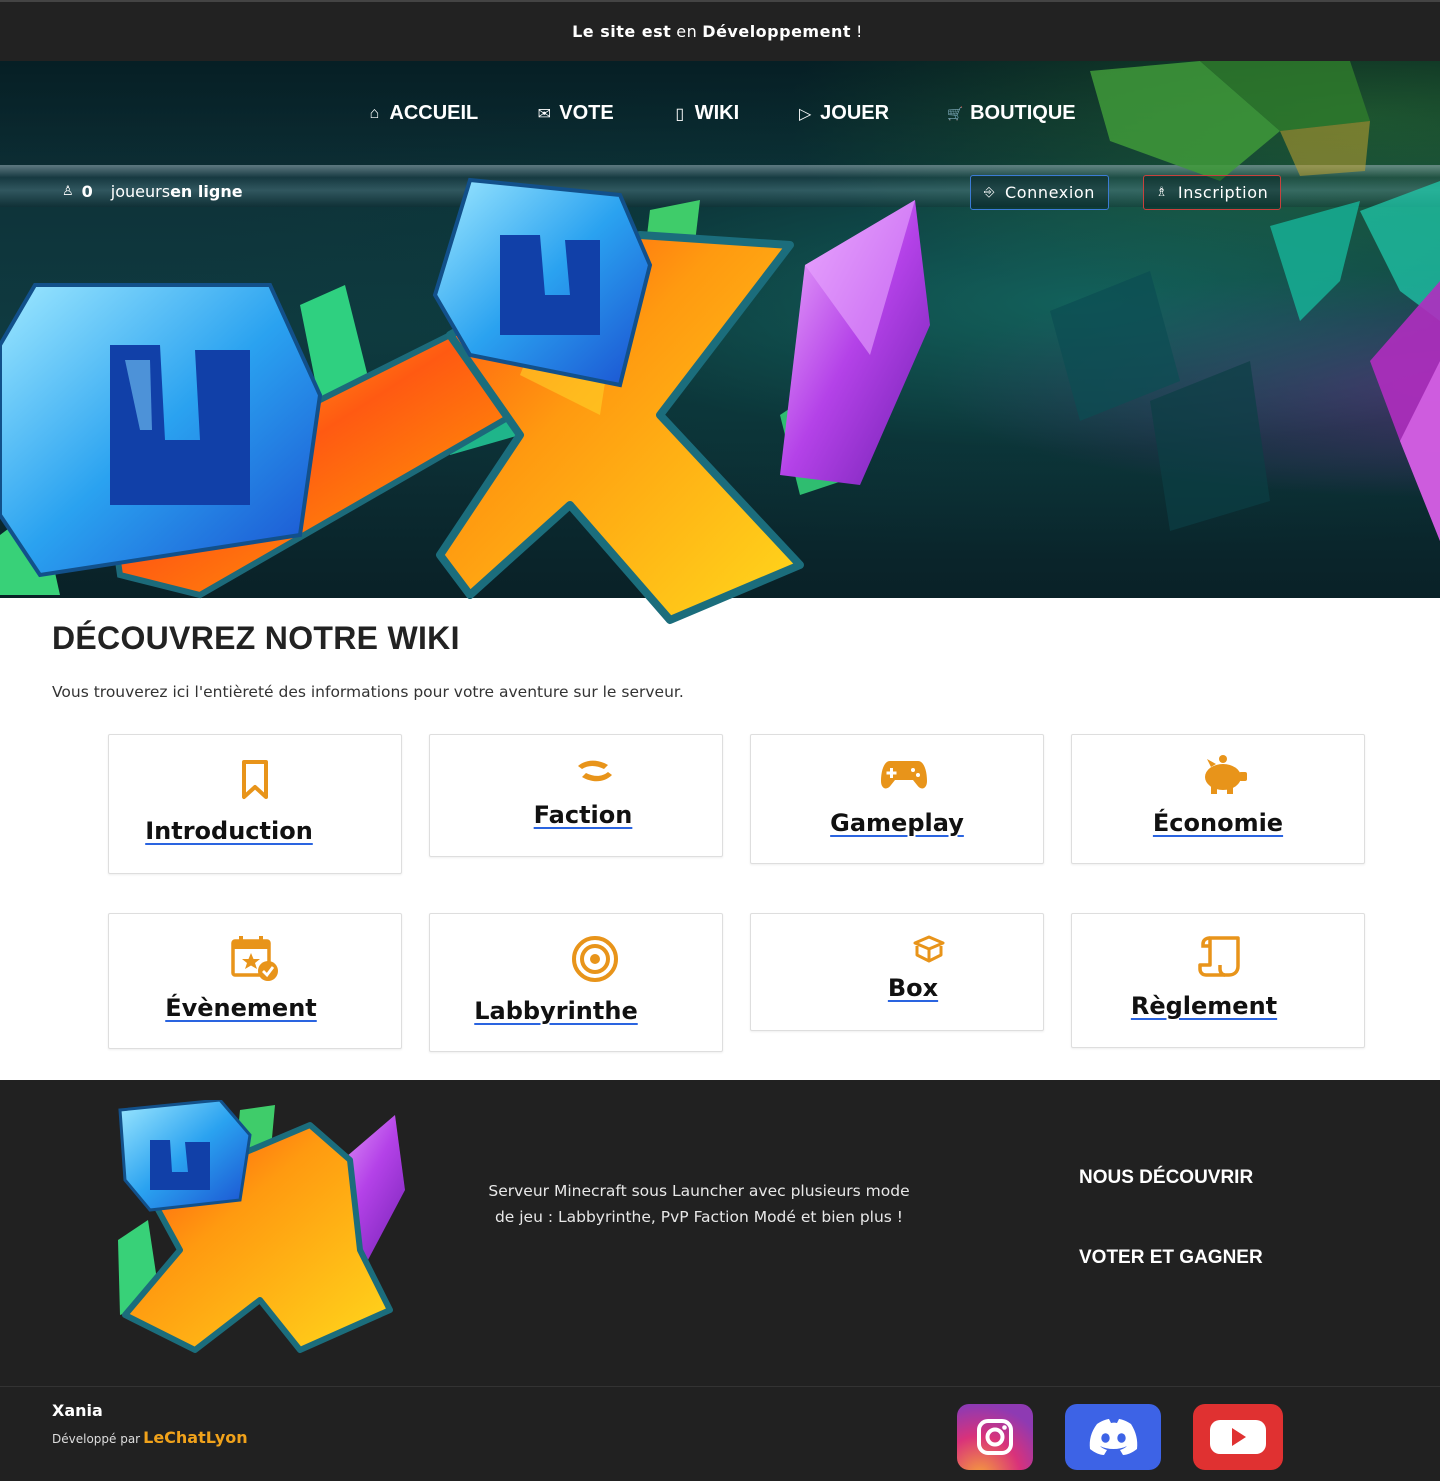 The width and height of the screenshot is (1440, 1481). I want to click on nav-label-vote: VOTE, so click(586, 113).